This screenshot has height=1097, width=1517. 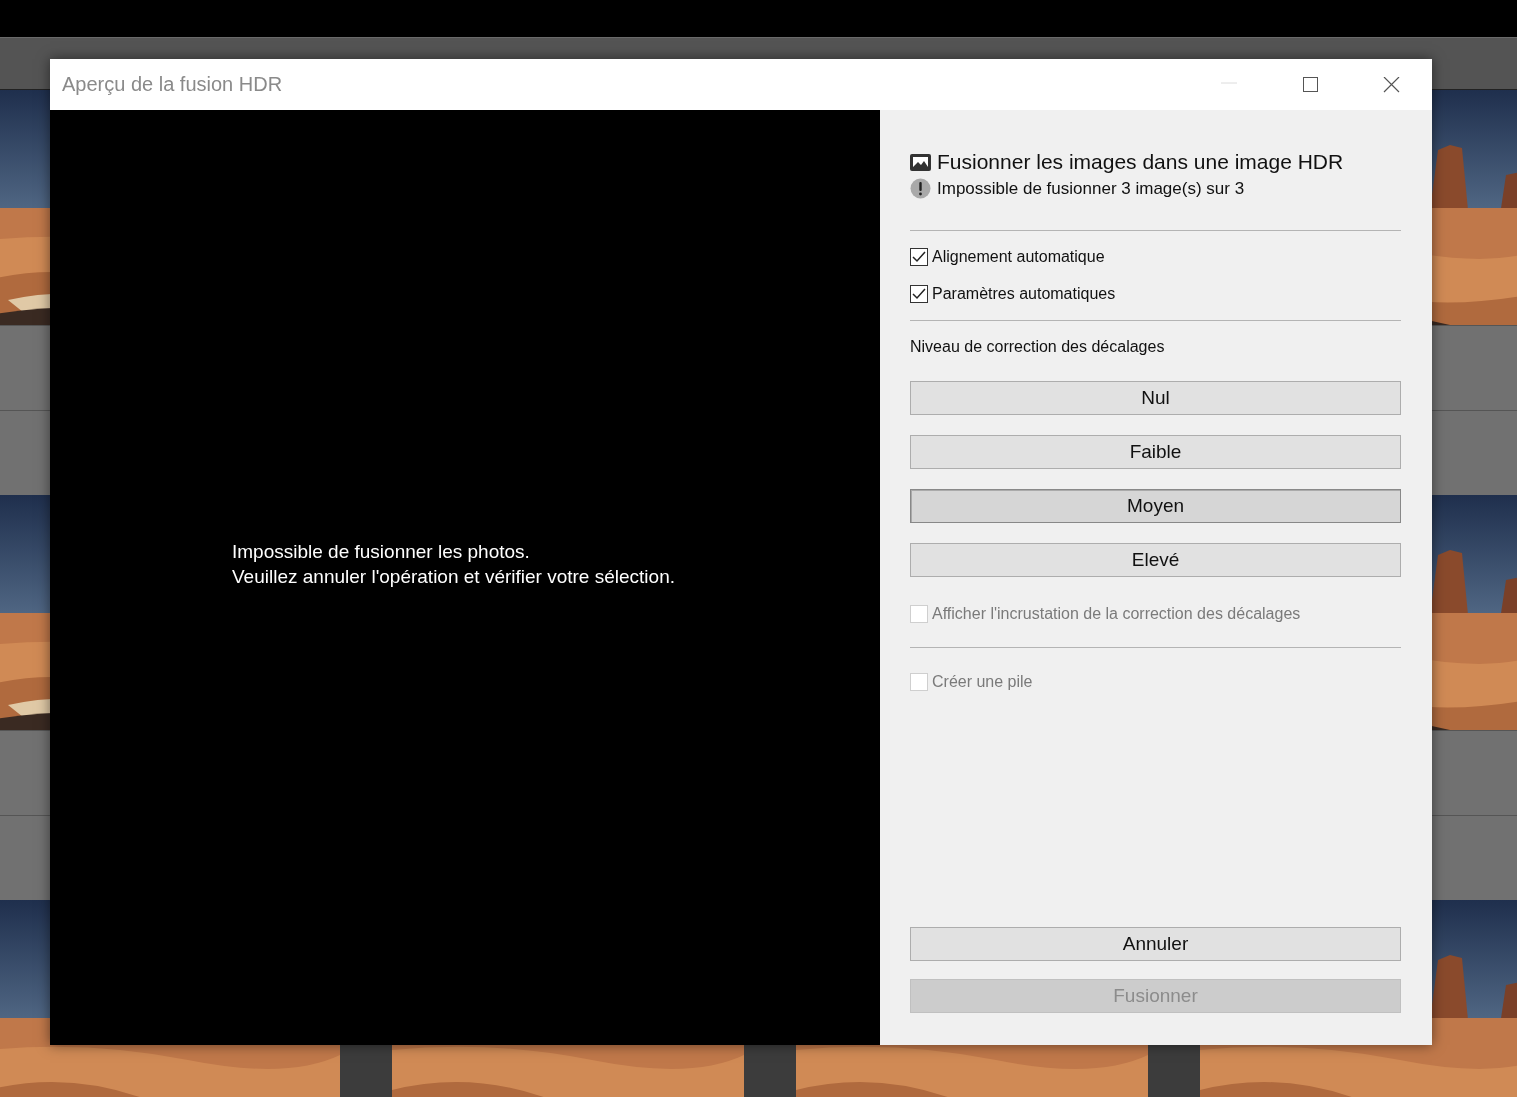 I want to click on window-title: Aperçu de la fusion HDR, so click(x=173, y=84).